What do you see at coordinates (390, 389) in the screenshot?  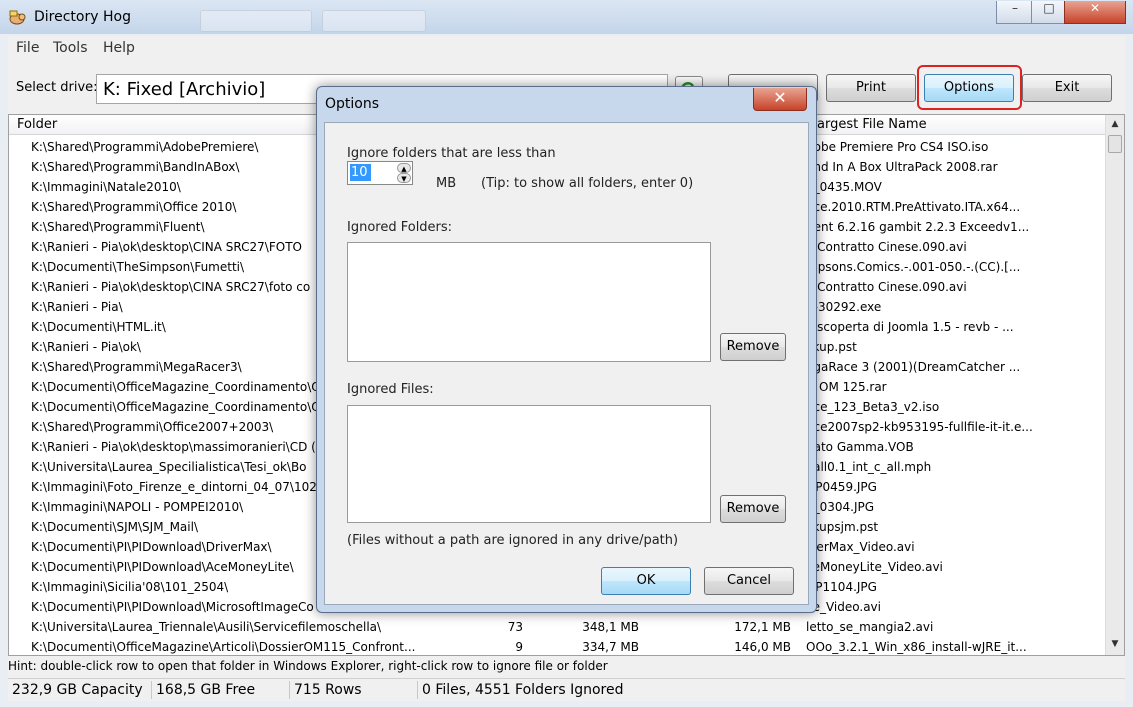 I see `ignored-files-label: Ignored Files:` at bounding box center [390, 389].